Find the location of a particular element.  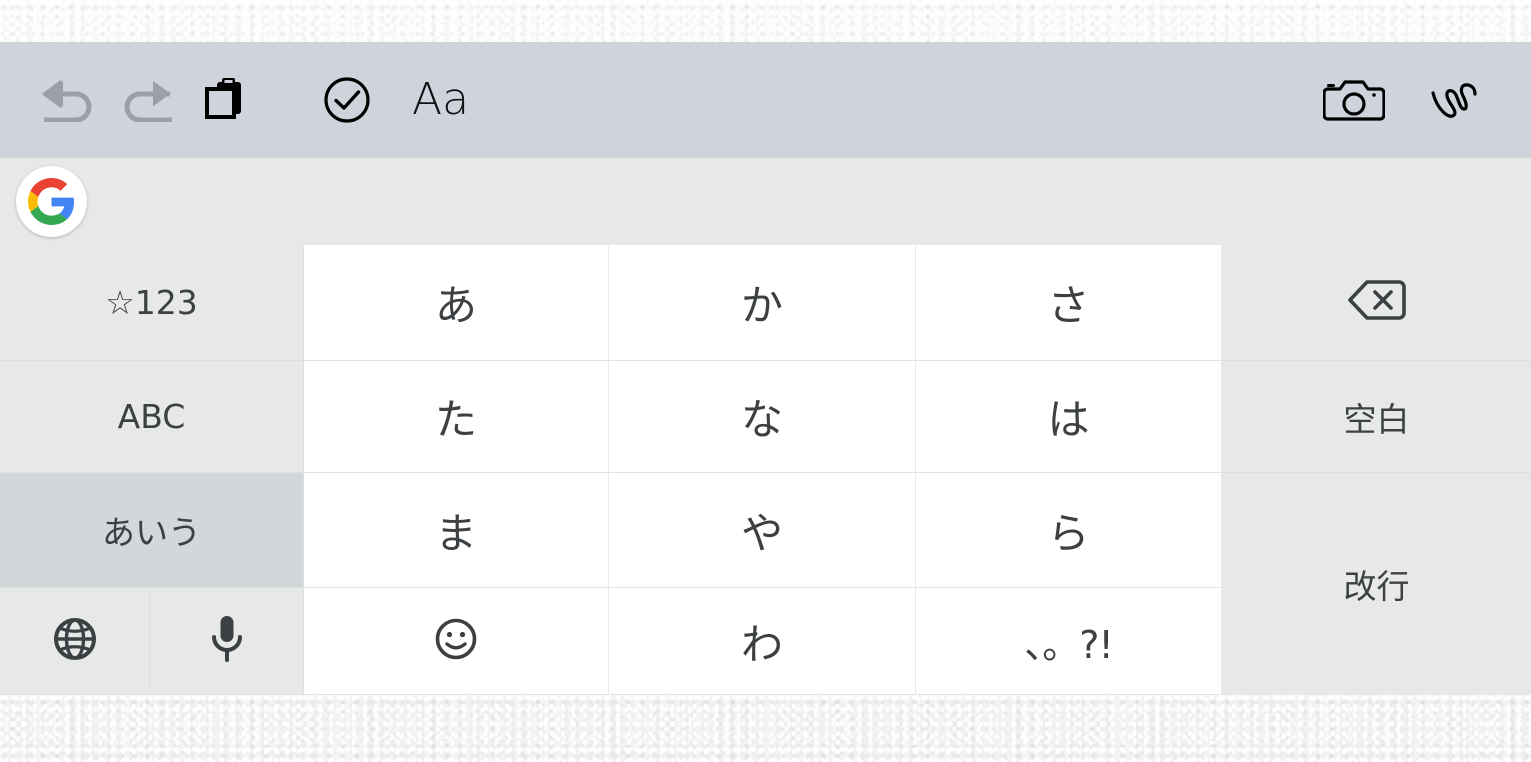

key-ha-row-label: は is located at coordinates (1068, 419).